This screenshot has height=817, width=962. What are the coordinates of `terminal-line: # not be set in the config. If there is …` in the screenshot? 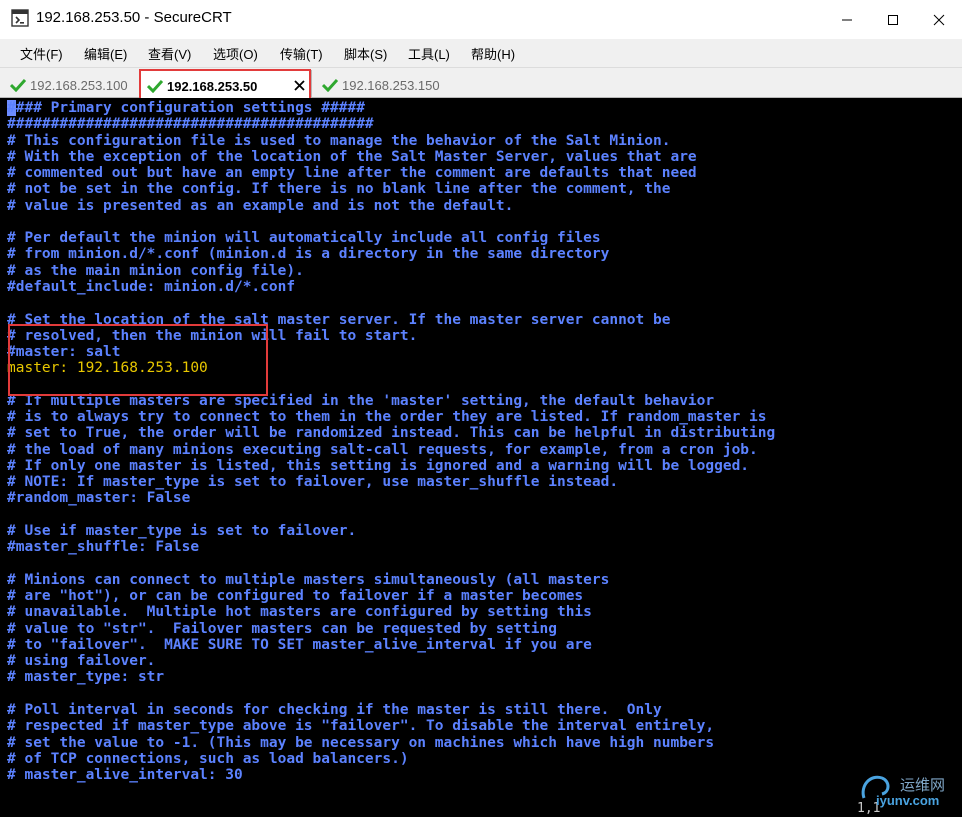 It's located at (339, 189).